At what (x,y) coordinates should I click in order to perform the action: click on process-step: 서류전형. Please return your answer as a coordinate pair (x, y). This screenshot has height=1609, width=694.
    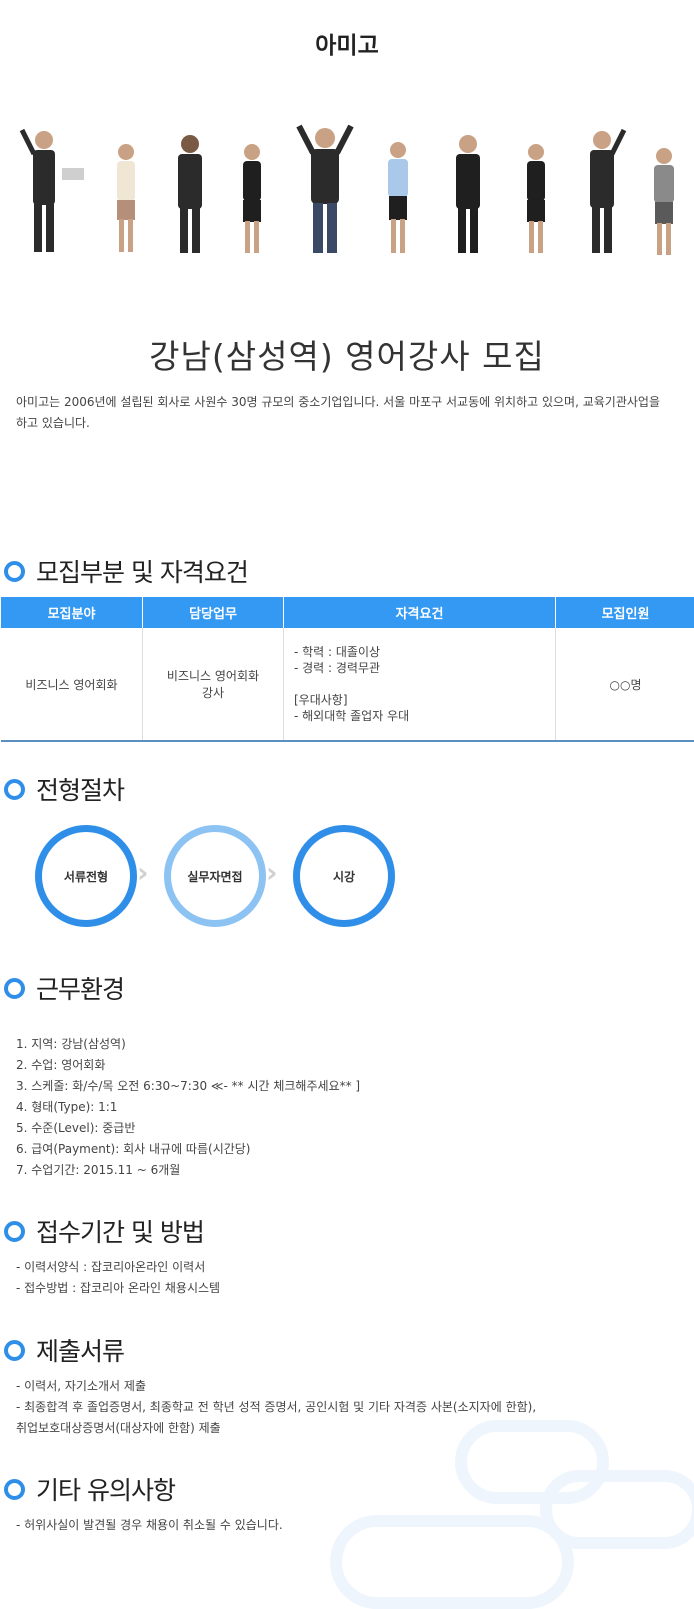
    Looking at the image, I should click on (86, 876).